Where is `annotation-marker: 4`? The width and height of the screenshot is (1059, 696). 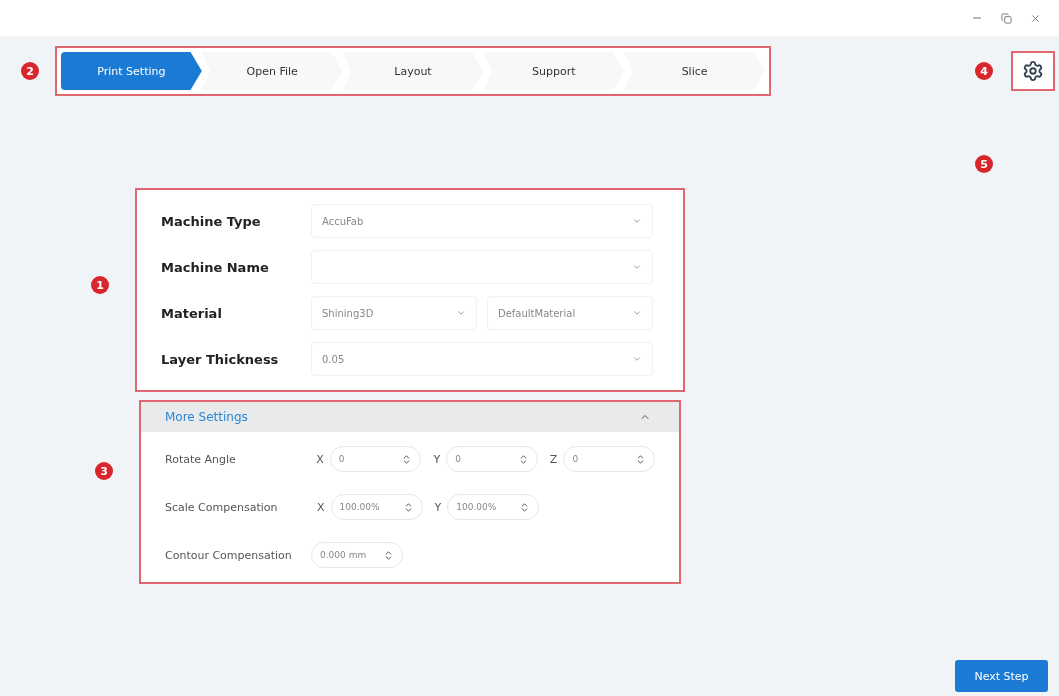
annotation-marker: 4 is located at coordinates (984, 71).